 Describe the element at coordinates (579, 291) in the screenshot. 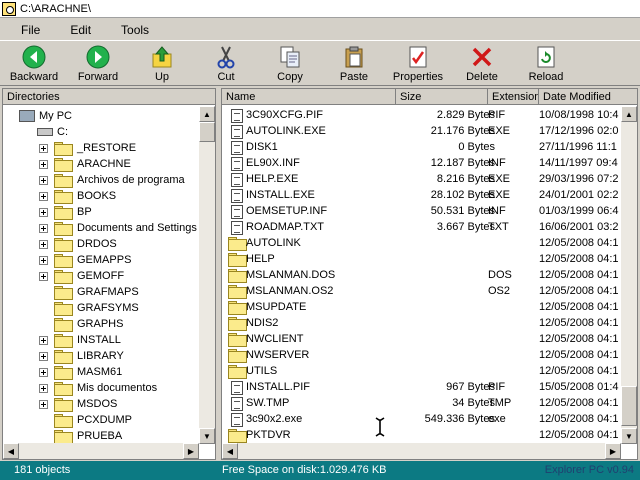

I see `file-date-modified: 12/05/2008 04:1` at that location.